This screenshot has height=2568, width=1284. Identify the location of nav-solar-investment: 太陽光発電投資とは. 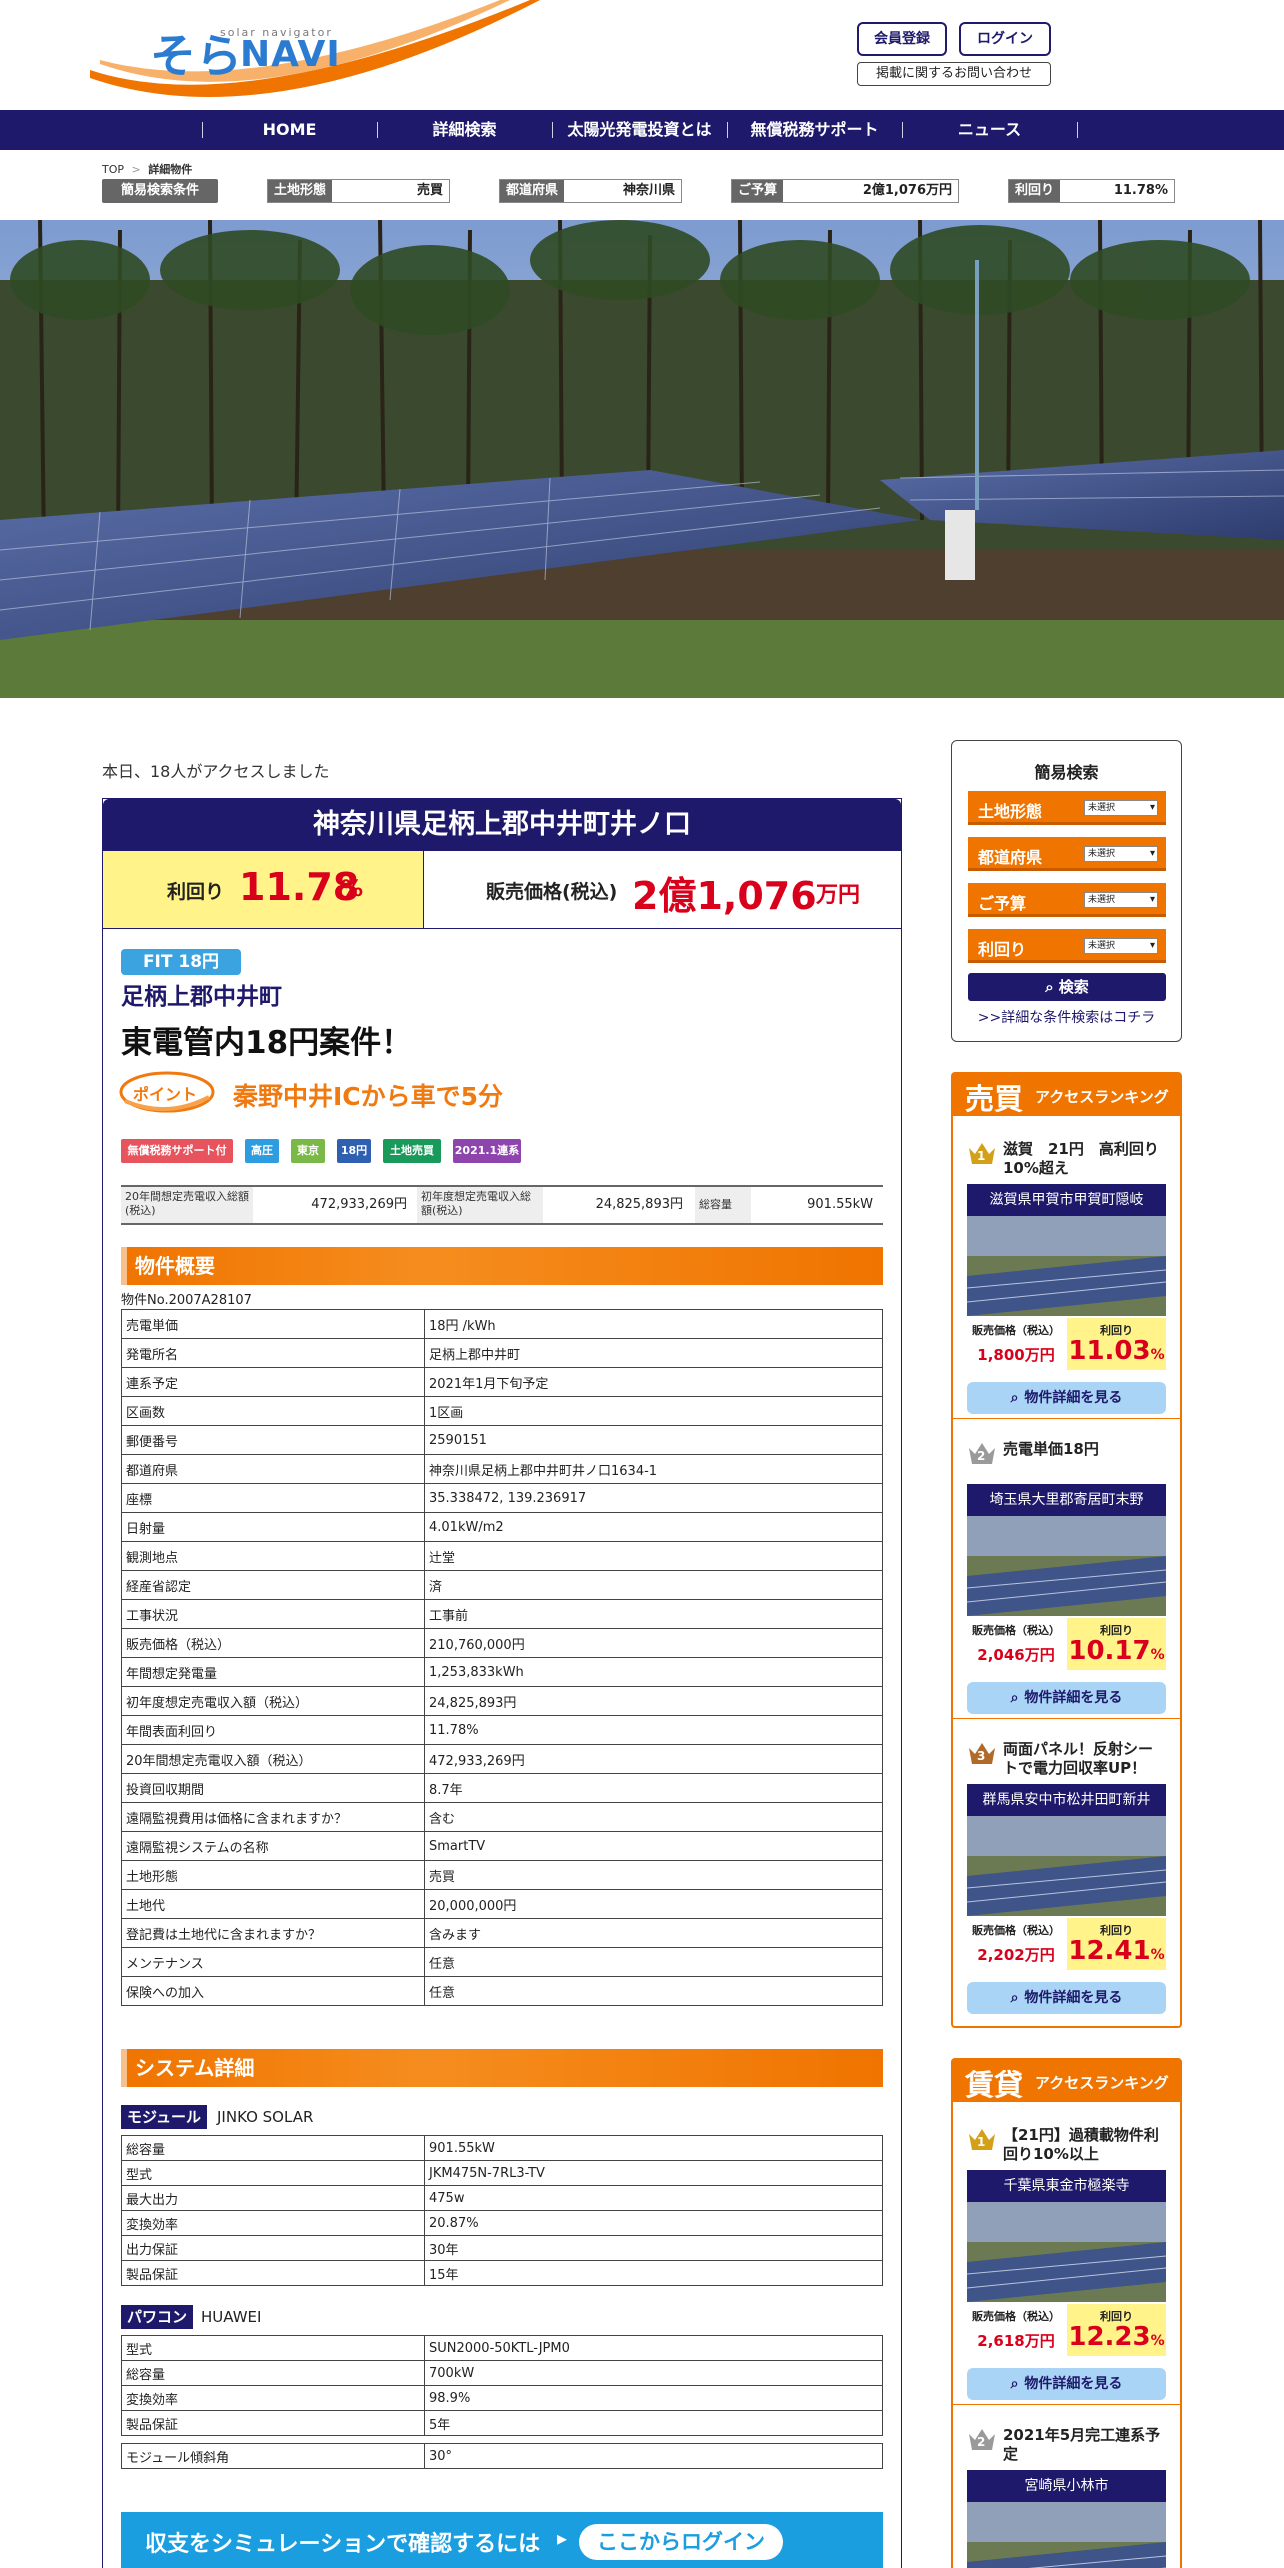
(639, 130).